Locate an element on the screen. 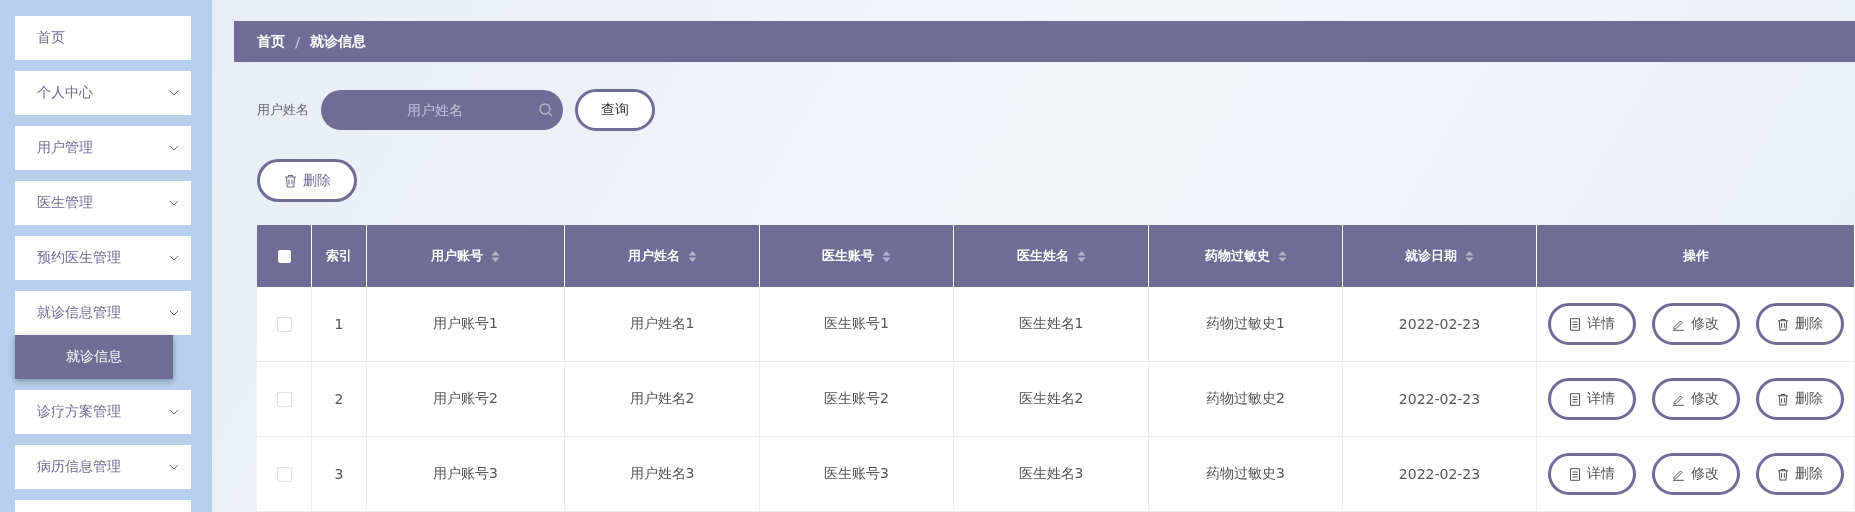 The image size is (1855, 512). search-field: 用户姓名 is located at coordinates (442, 110).